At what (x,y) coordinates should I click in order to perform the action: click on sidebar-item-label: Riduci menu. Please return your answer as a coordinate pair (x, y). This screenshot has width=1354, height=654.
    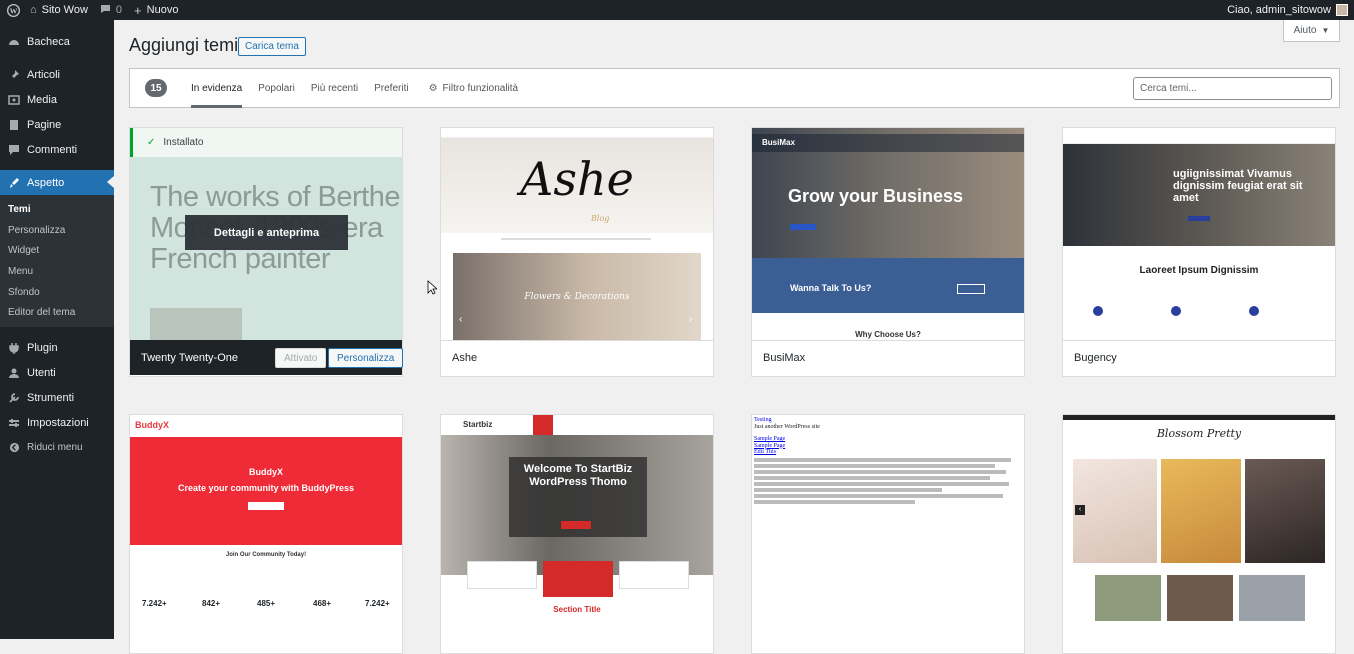
    Looking at the image, I should click on (55, 448).